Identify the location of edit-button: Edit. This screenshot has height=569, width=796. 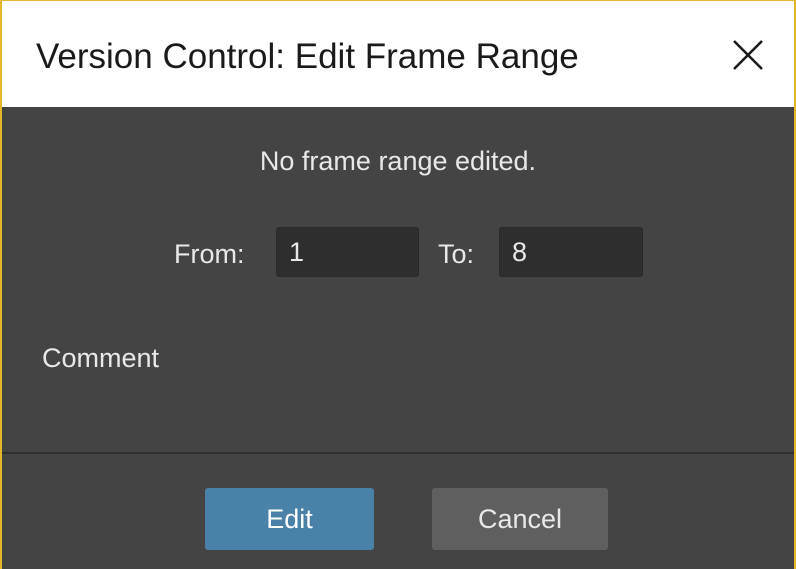
(289, 519).